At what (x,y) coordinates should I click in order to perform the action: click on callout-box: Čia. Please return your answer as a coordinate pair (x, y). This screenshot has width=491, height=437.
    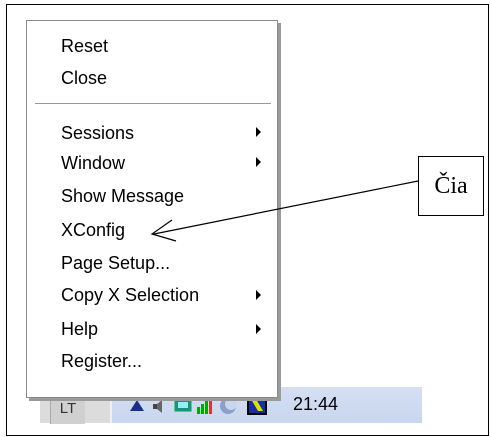
    Looking at the image, I should click on (451, 186).